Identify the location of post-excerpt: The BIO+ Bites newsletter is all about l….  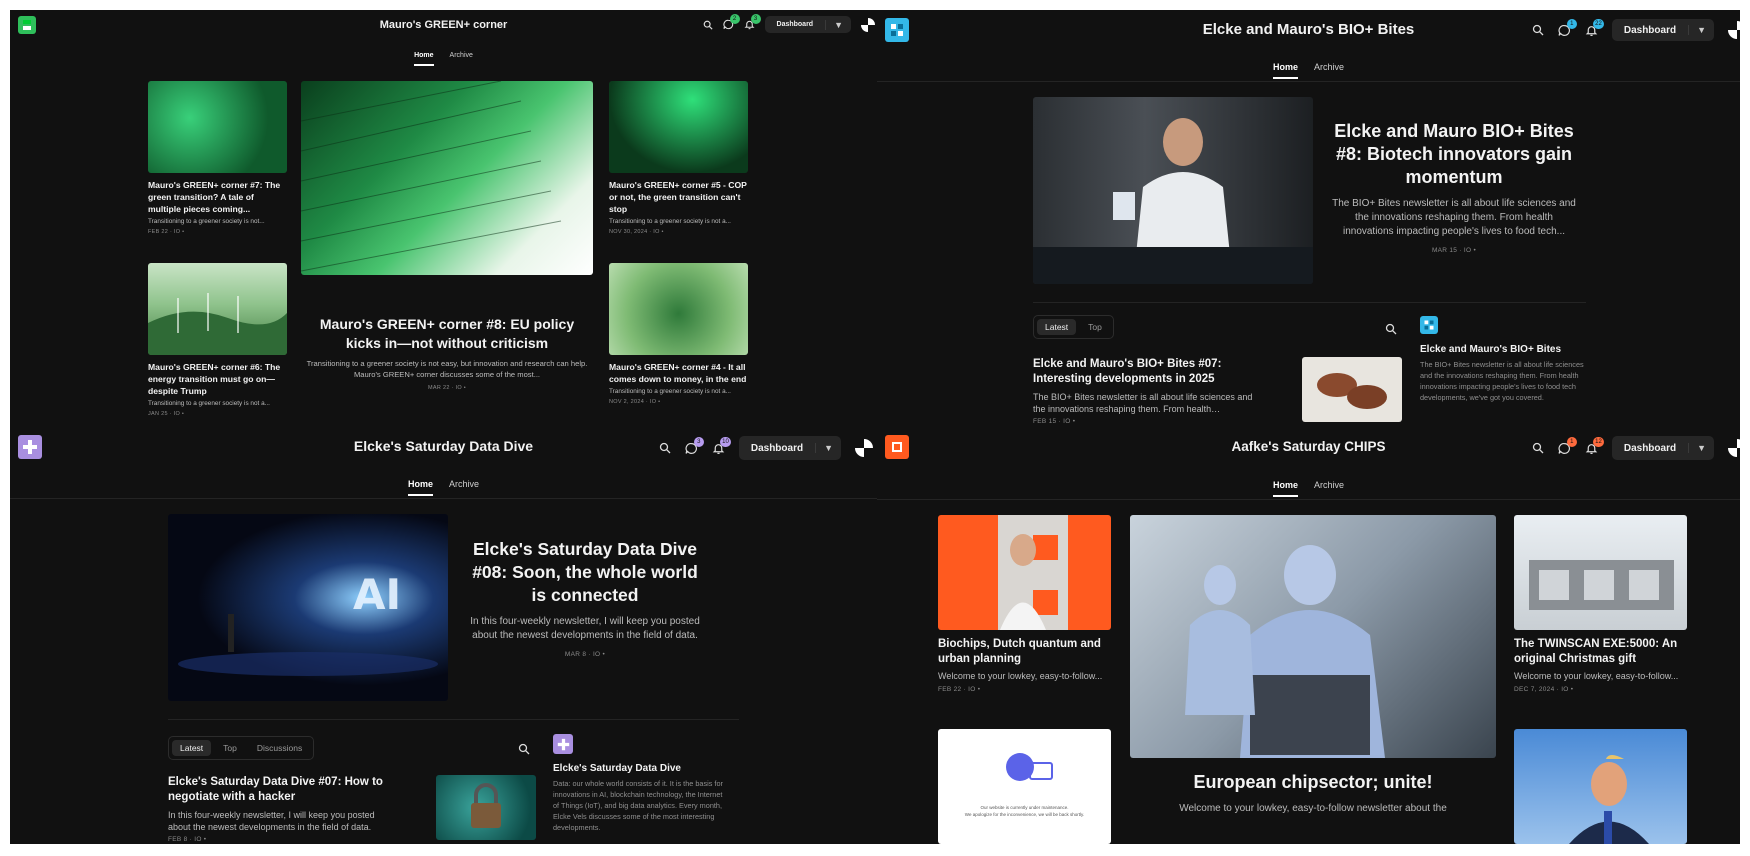
(1143, 403).